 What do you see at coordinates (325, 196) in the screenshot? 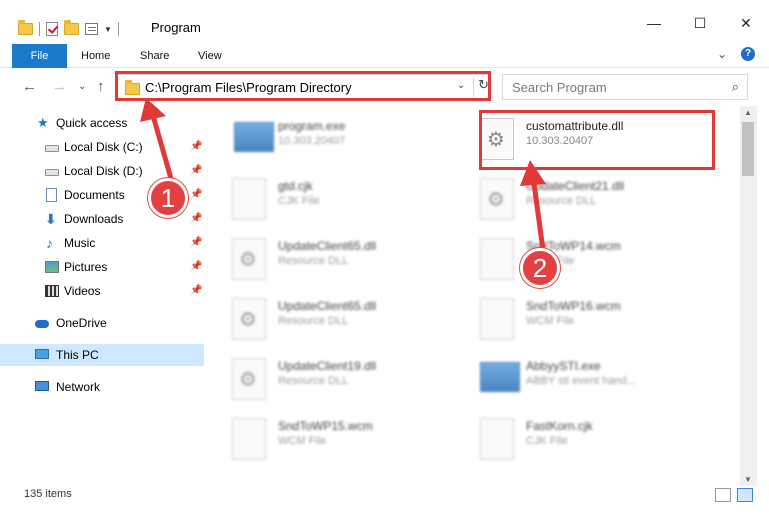
I see `file-item: gtd.cjk CJK File` at bounding box center [325, 196].